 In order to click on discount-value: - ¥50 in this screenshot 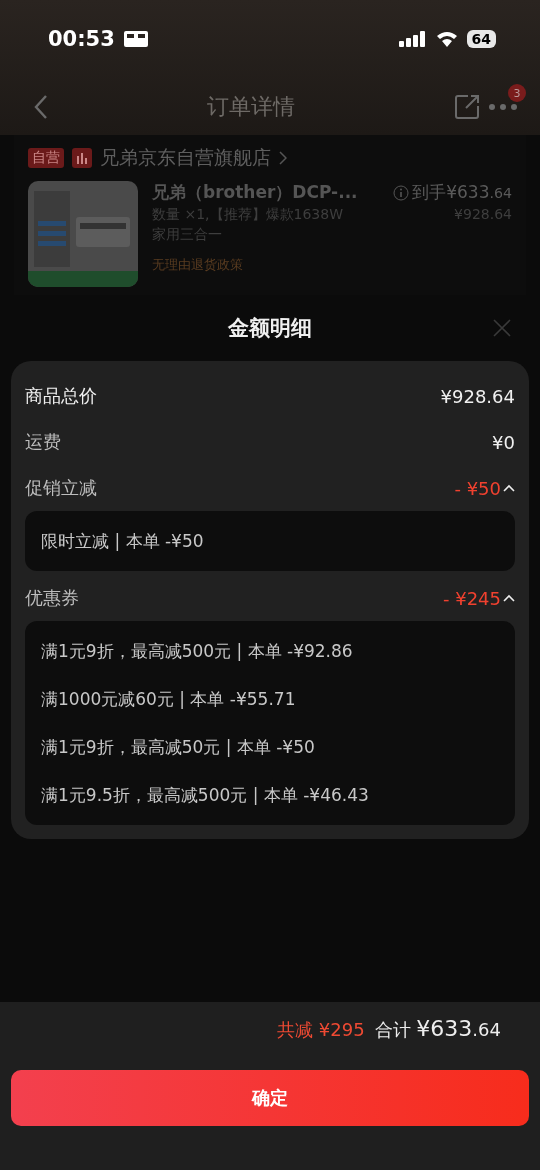, I will do `click(477, 488)`.